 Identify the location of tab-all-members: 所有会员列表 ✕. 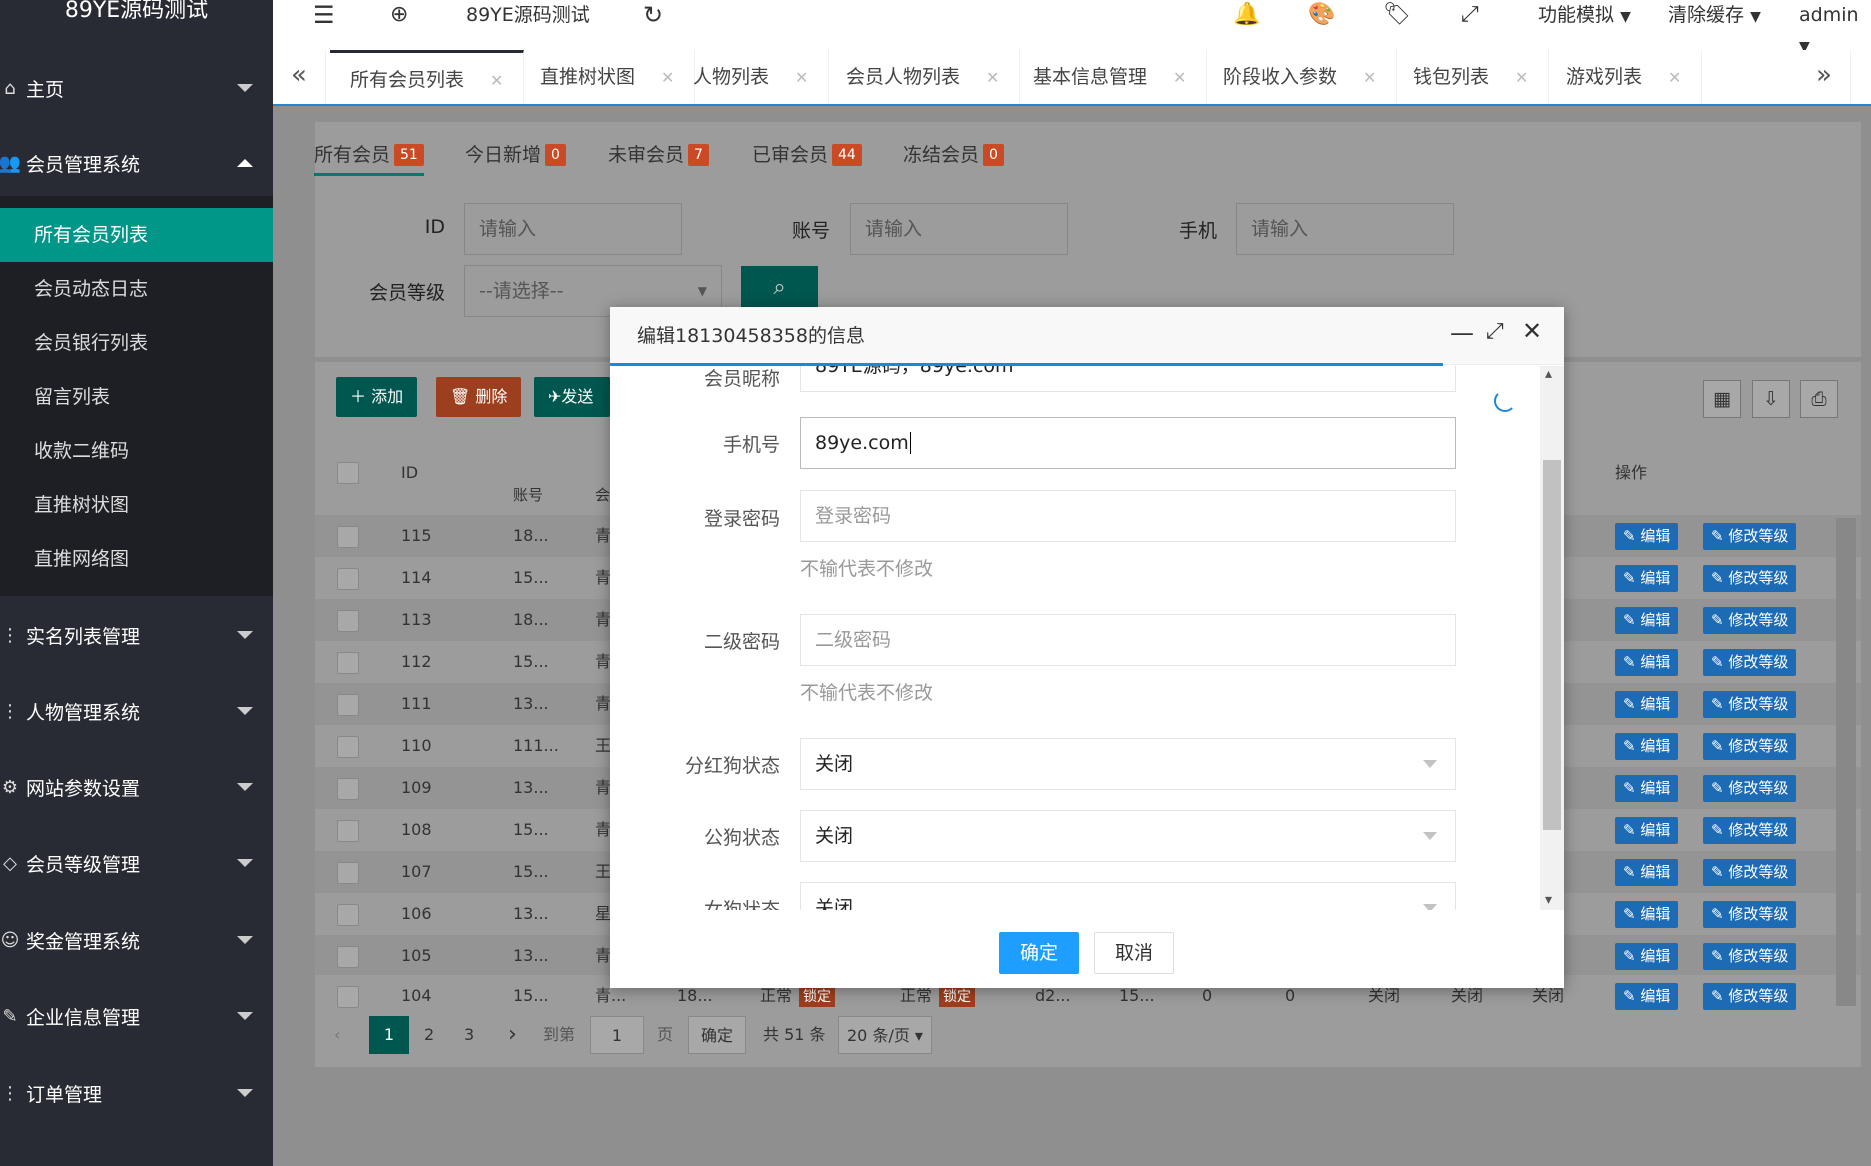
(427, 77).